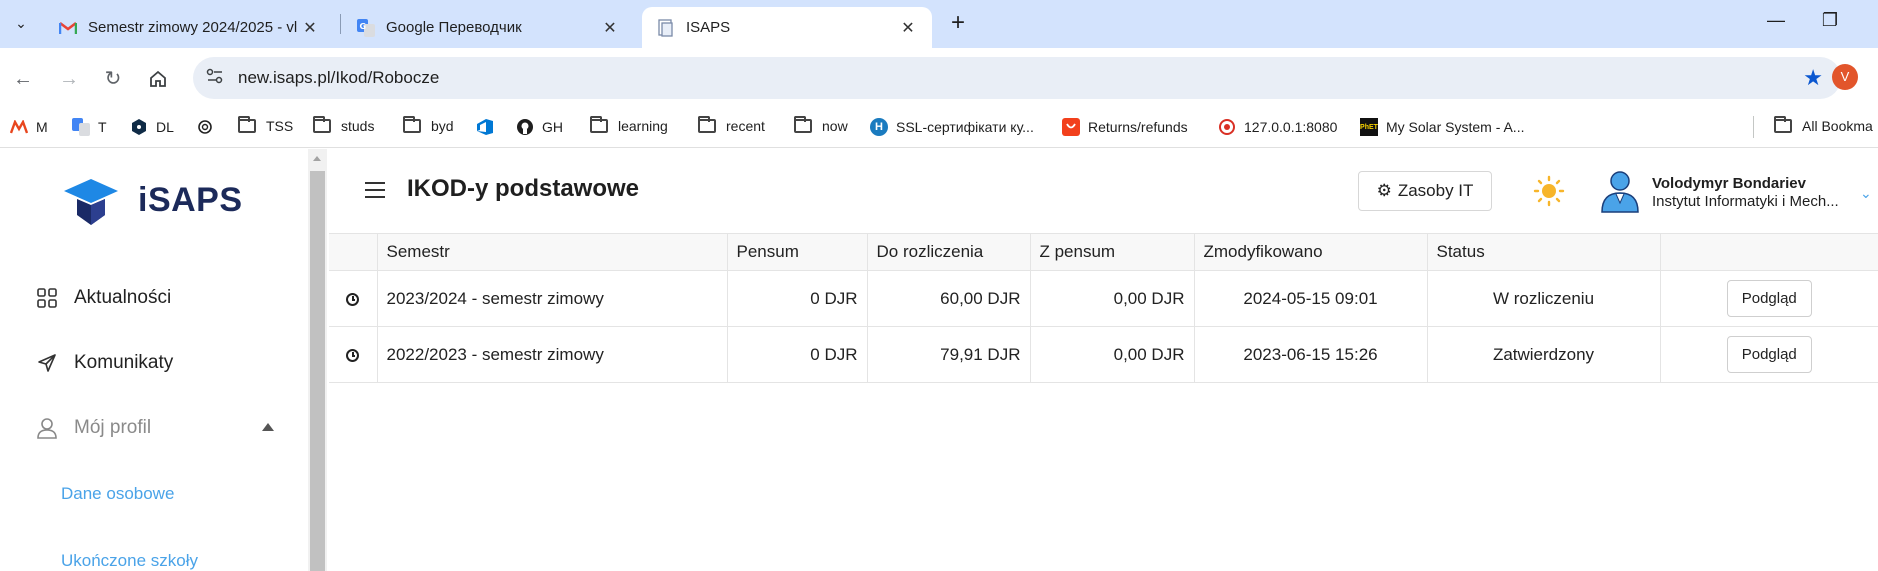 Image resolution: width=1878 pixels, height=571 pixels. Describe the element at coordinates (93, 428) in the screenshot. I see `sidebar-item-moj-profil: Mój profil` at that location.